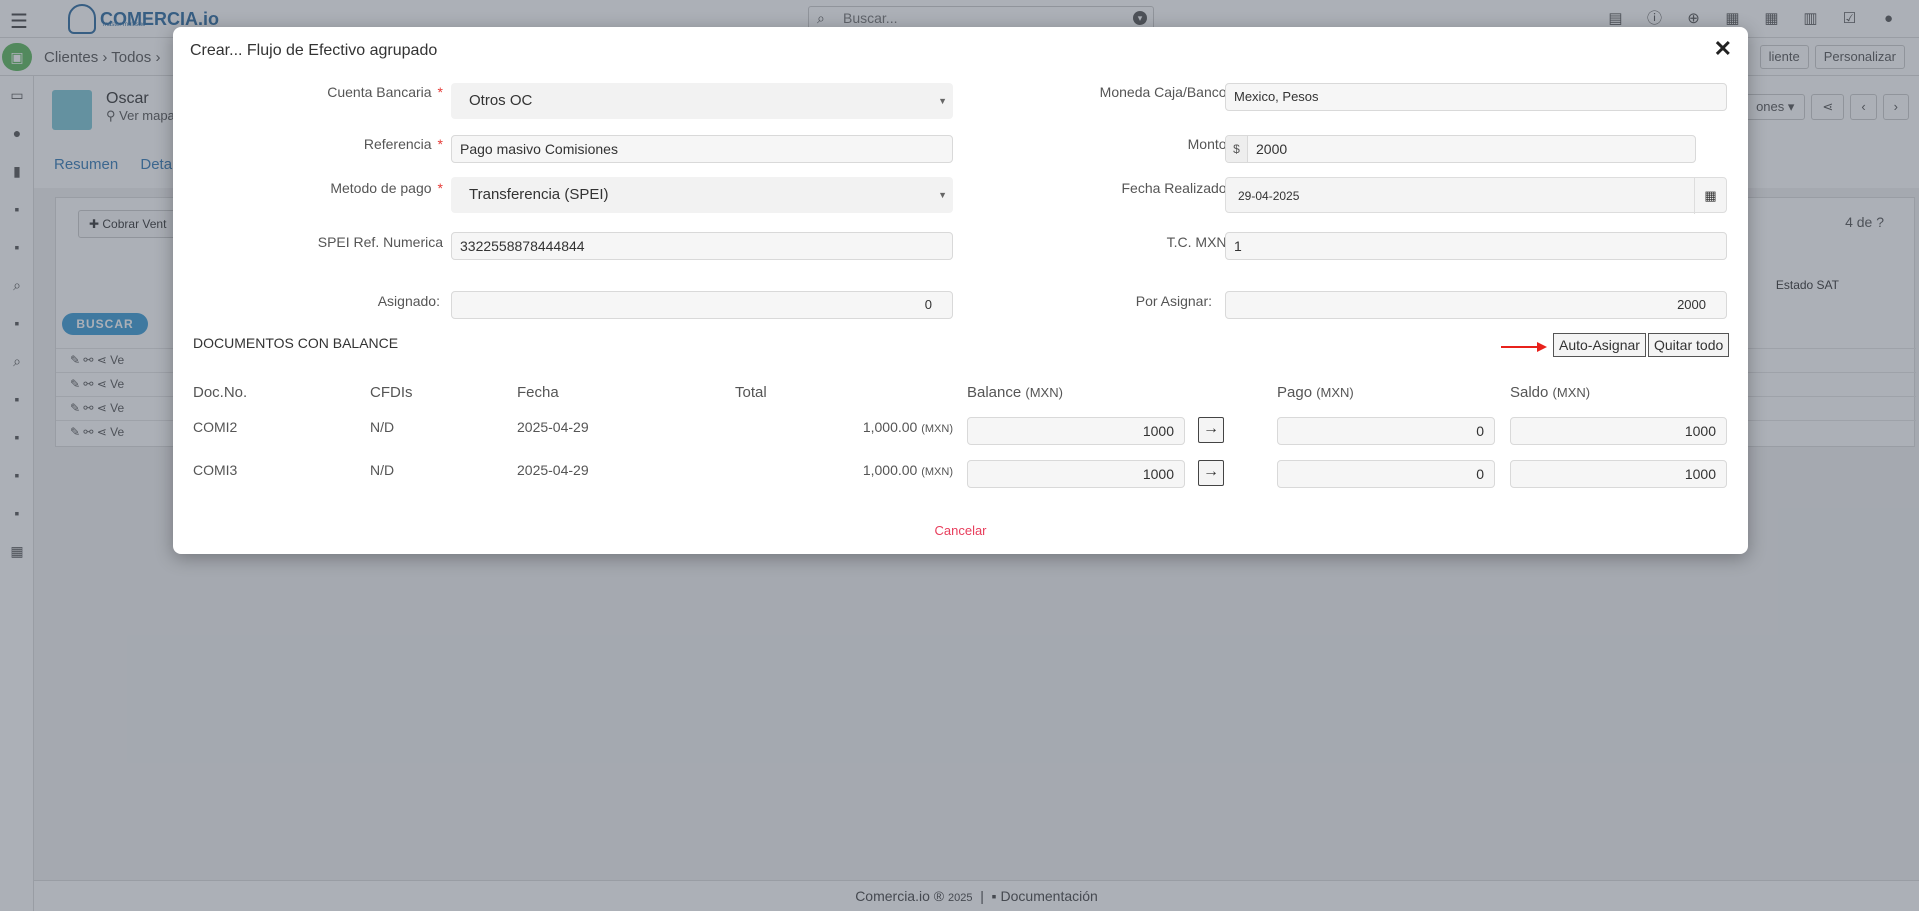  I want to click on cuenta-bancaria-select: Otros OC ▼, so click(702, 101).